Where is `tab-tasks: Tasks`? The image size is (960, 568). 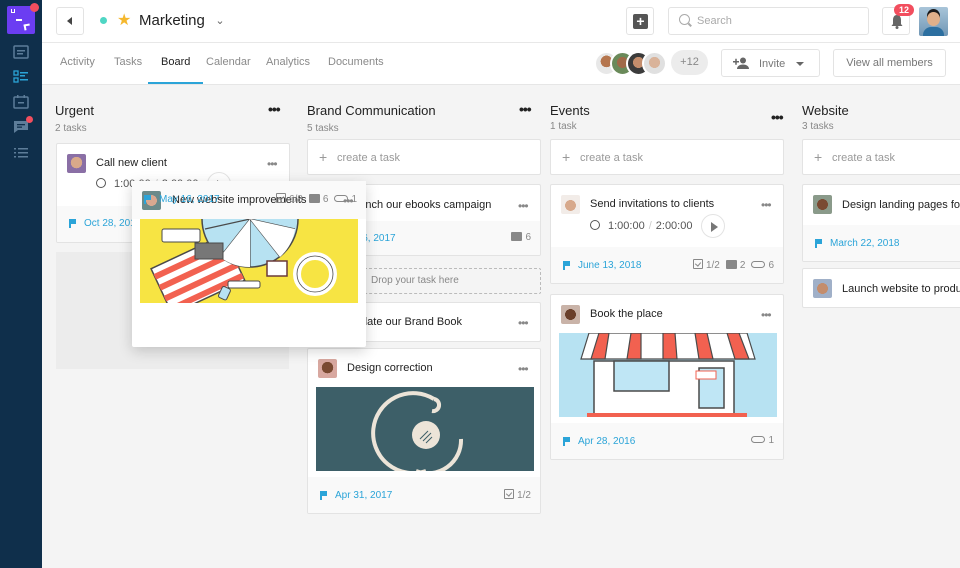 tab-tasks: Tasks is located at coordinates (128, 62).